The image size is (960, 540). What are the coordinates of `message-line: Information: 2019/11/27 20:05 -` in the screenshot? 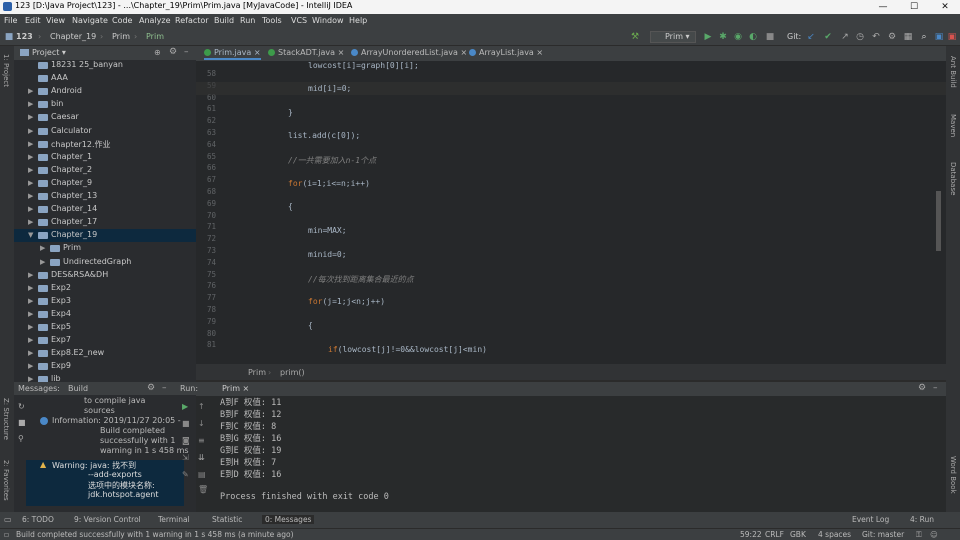 It's located at (116, 420).